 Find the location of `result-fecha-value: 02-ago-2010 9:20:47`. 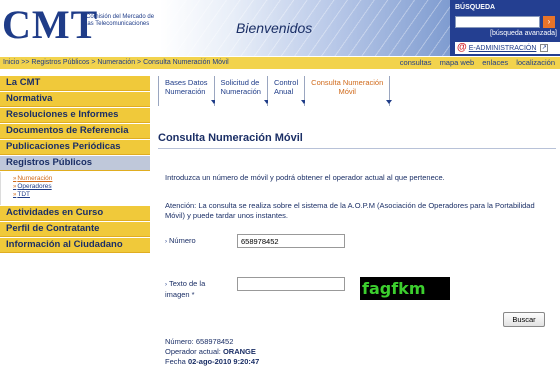

result-fecha-value: 02-ago-2010 9:20:47 is located at coordinates (223, 361).